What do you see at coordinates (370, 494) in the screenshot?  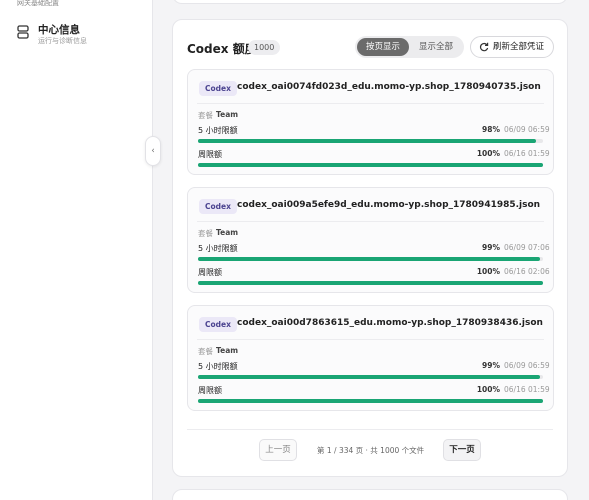 I see `next-panel` at bounding box center [370, 494].